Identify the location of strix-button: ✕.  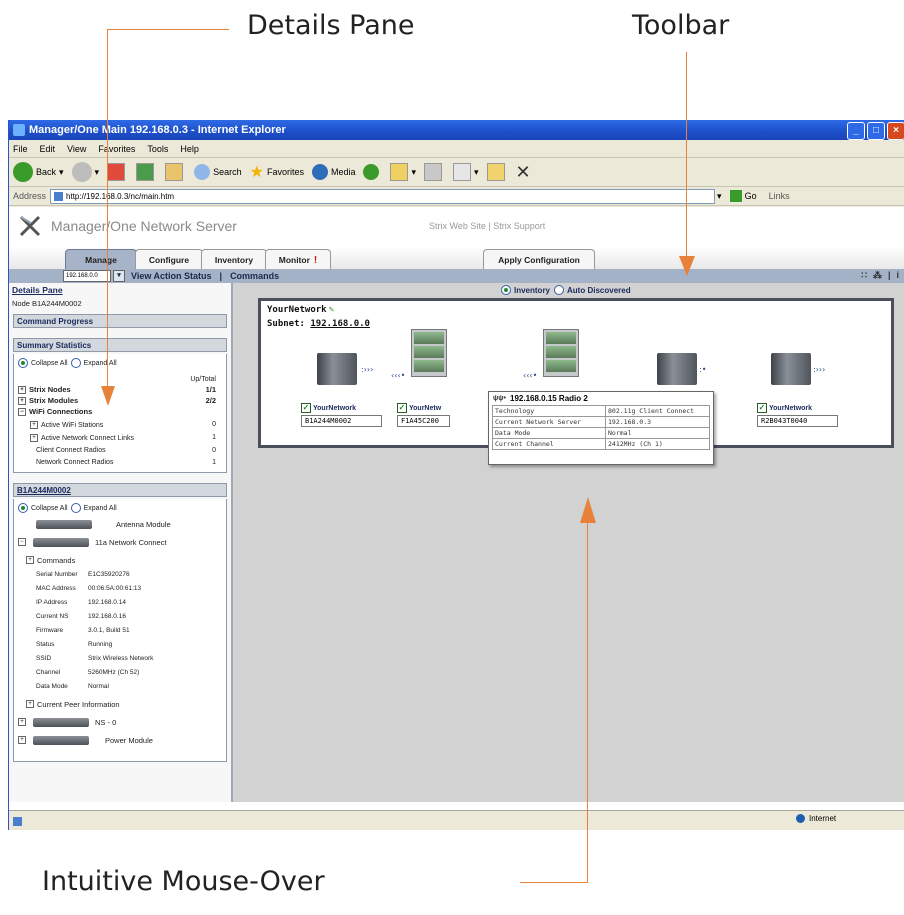
(523, 172).